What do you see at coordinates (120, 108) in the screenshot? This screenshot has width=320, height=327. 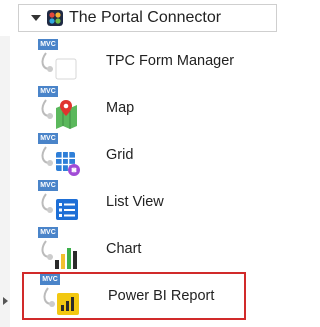 I see `widget-label: Map` at bounding box center [120, 108].